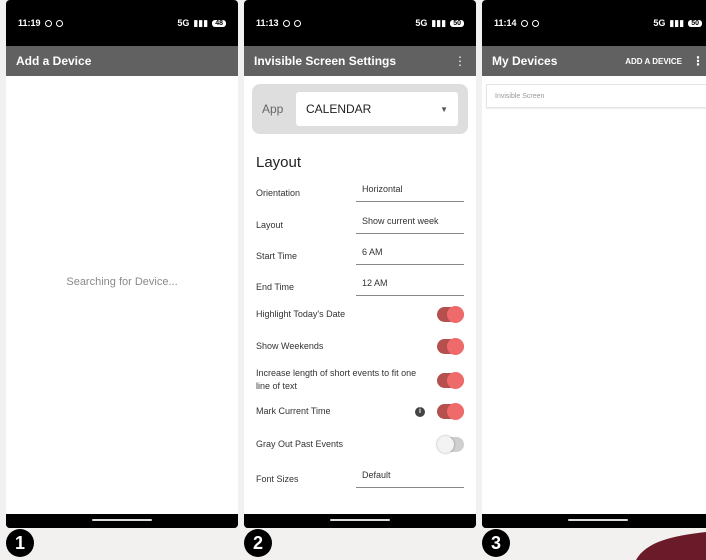  Describe the element at coordinates (410, 193) in the screenshot. I see `orientation-field: Horizontal` at that location.